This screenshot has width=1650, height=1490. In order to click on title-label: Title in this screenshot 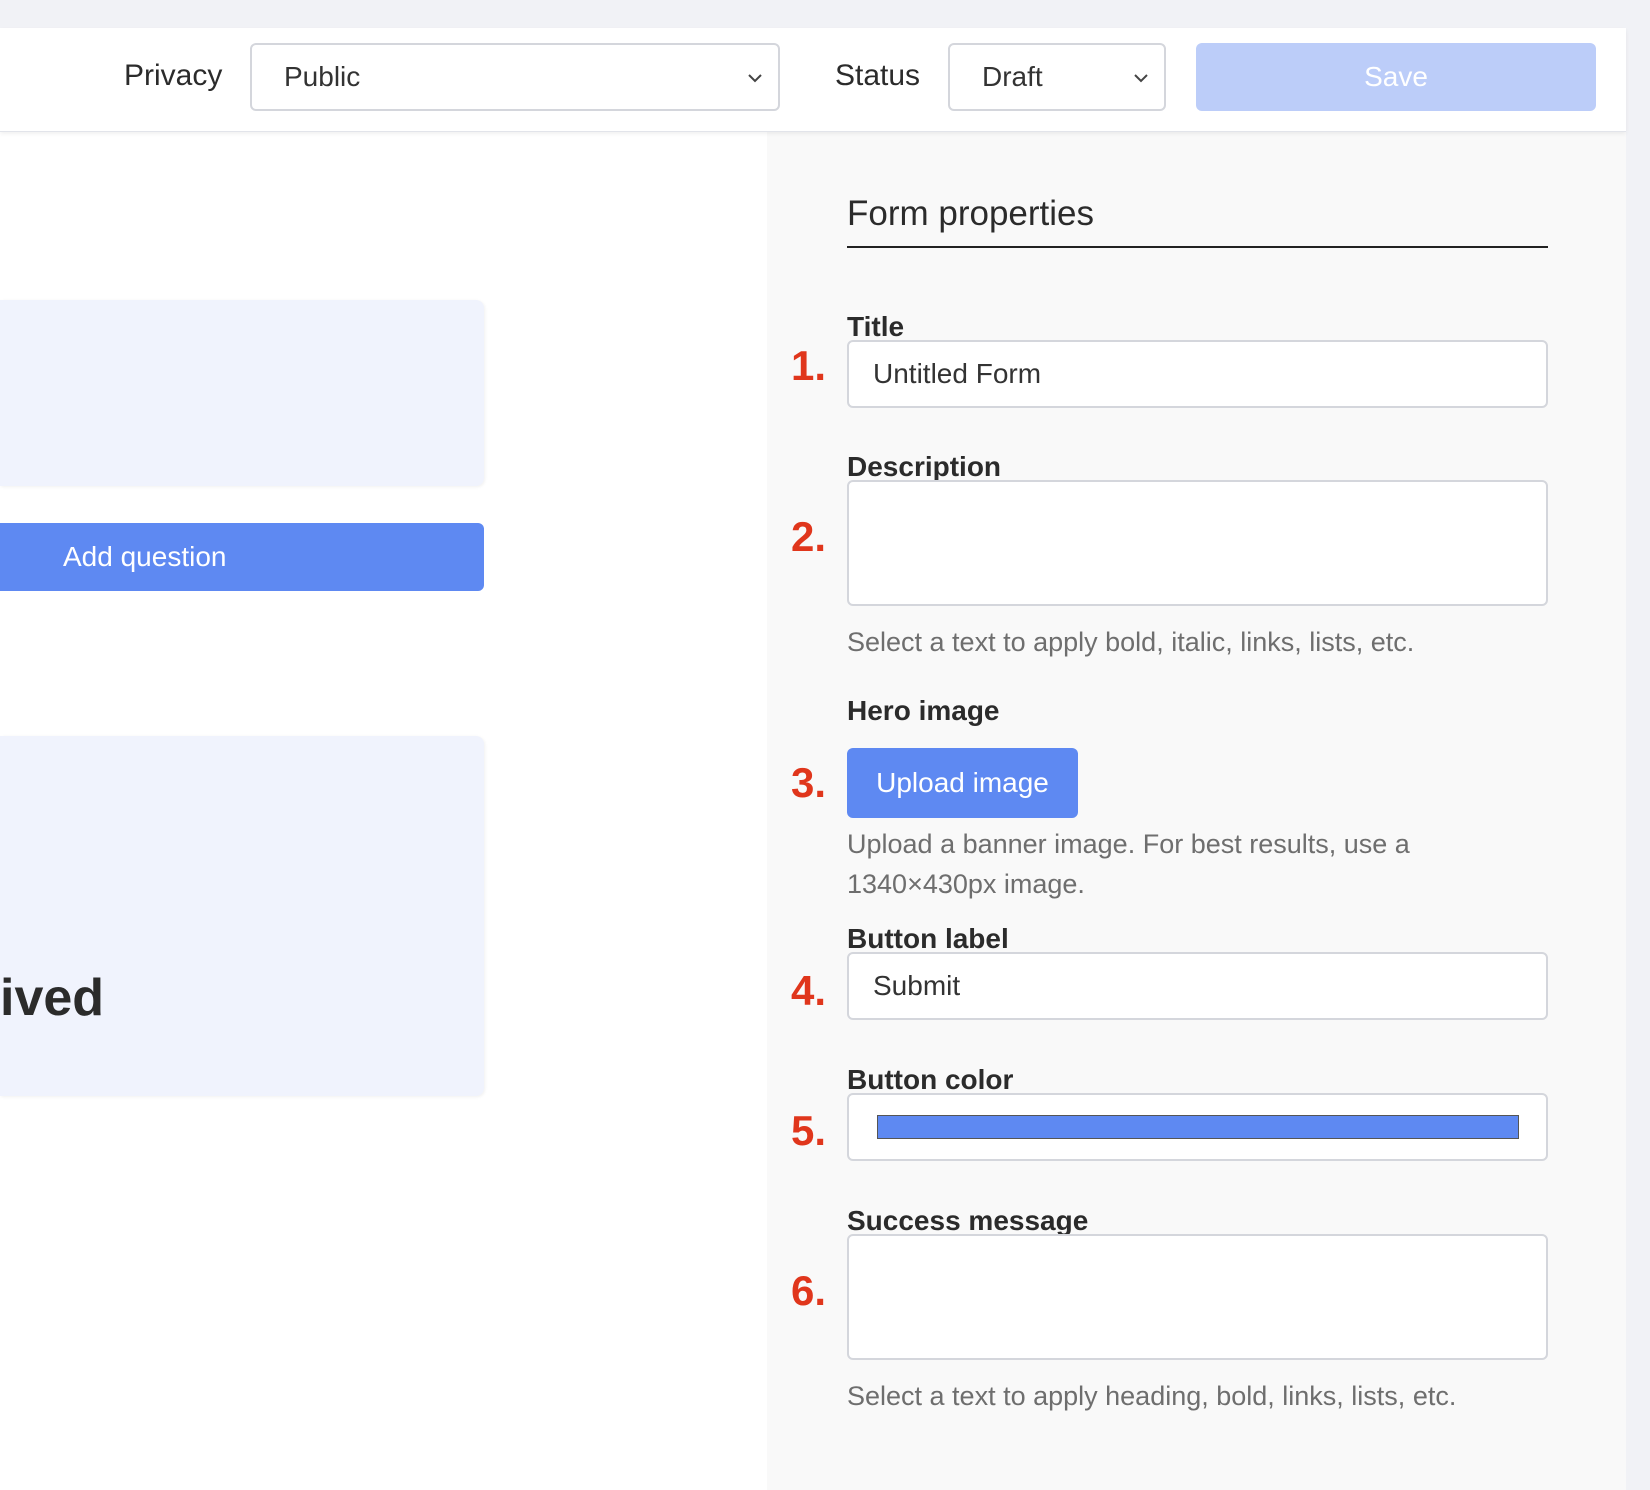, I will do `click(876, 326)`.